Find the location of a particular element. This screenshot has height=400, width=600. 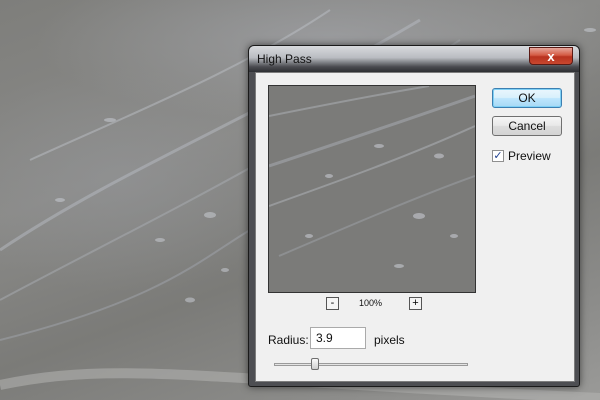

zoom-out-button: - is located at coordinates (332, 303).